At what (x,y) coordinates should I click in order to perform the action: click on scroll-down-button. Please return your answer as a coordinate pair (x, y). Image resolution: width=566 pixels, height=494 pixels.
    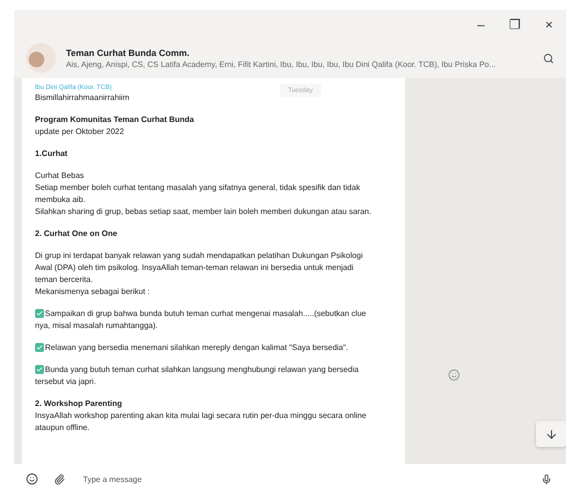
    Looking at the image, I should click on (551, 434).